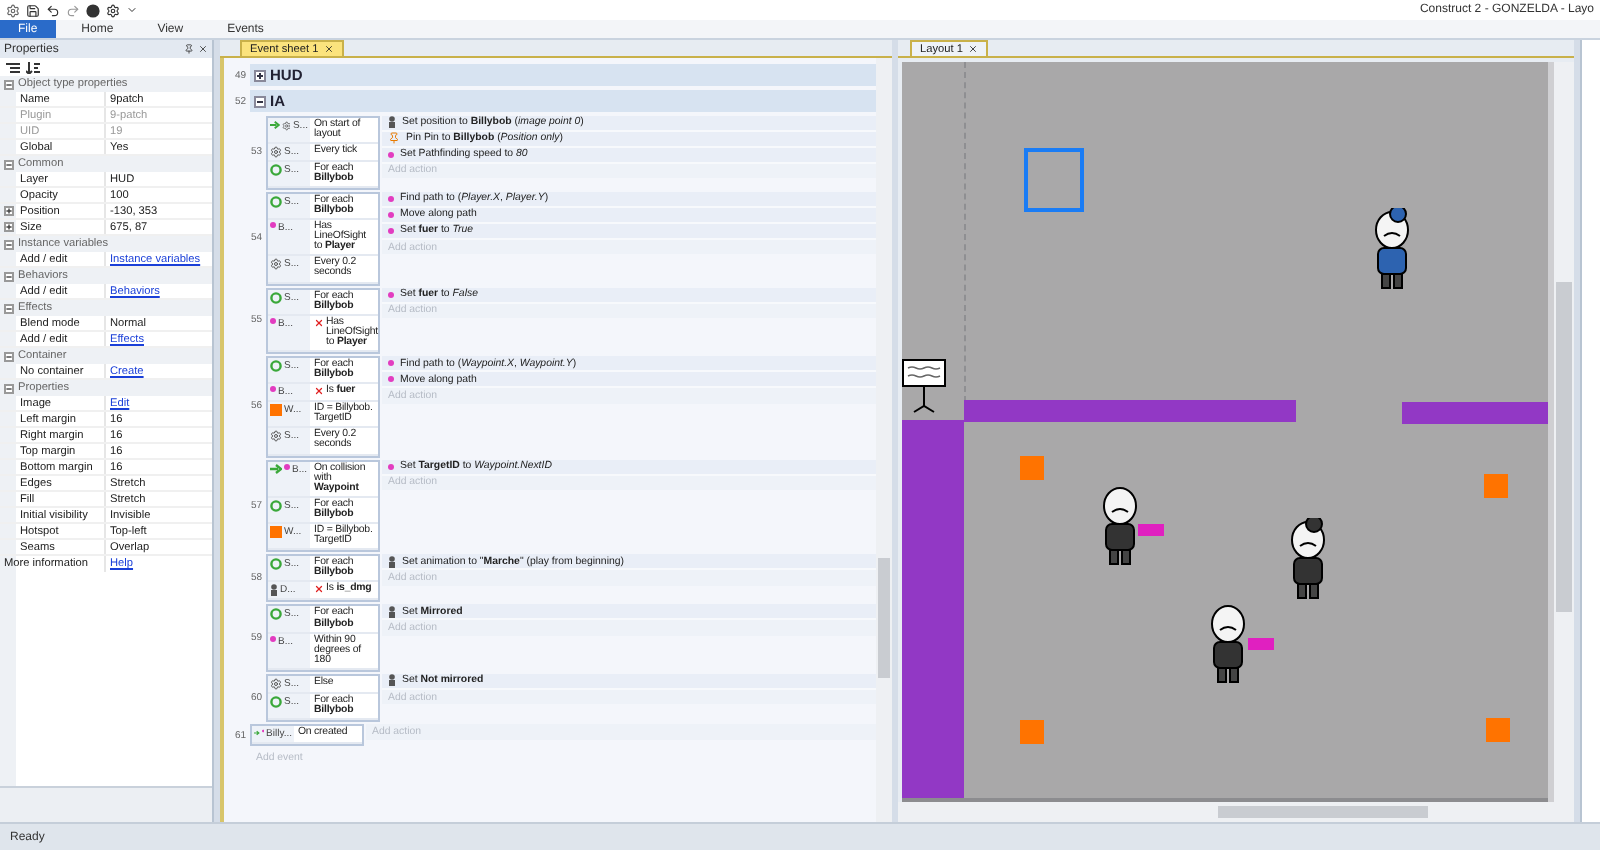  Describe the element at coordinates (53, 10) in the screenshot. I see `undo-icon` at that location.